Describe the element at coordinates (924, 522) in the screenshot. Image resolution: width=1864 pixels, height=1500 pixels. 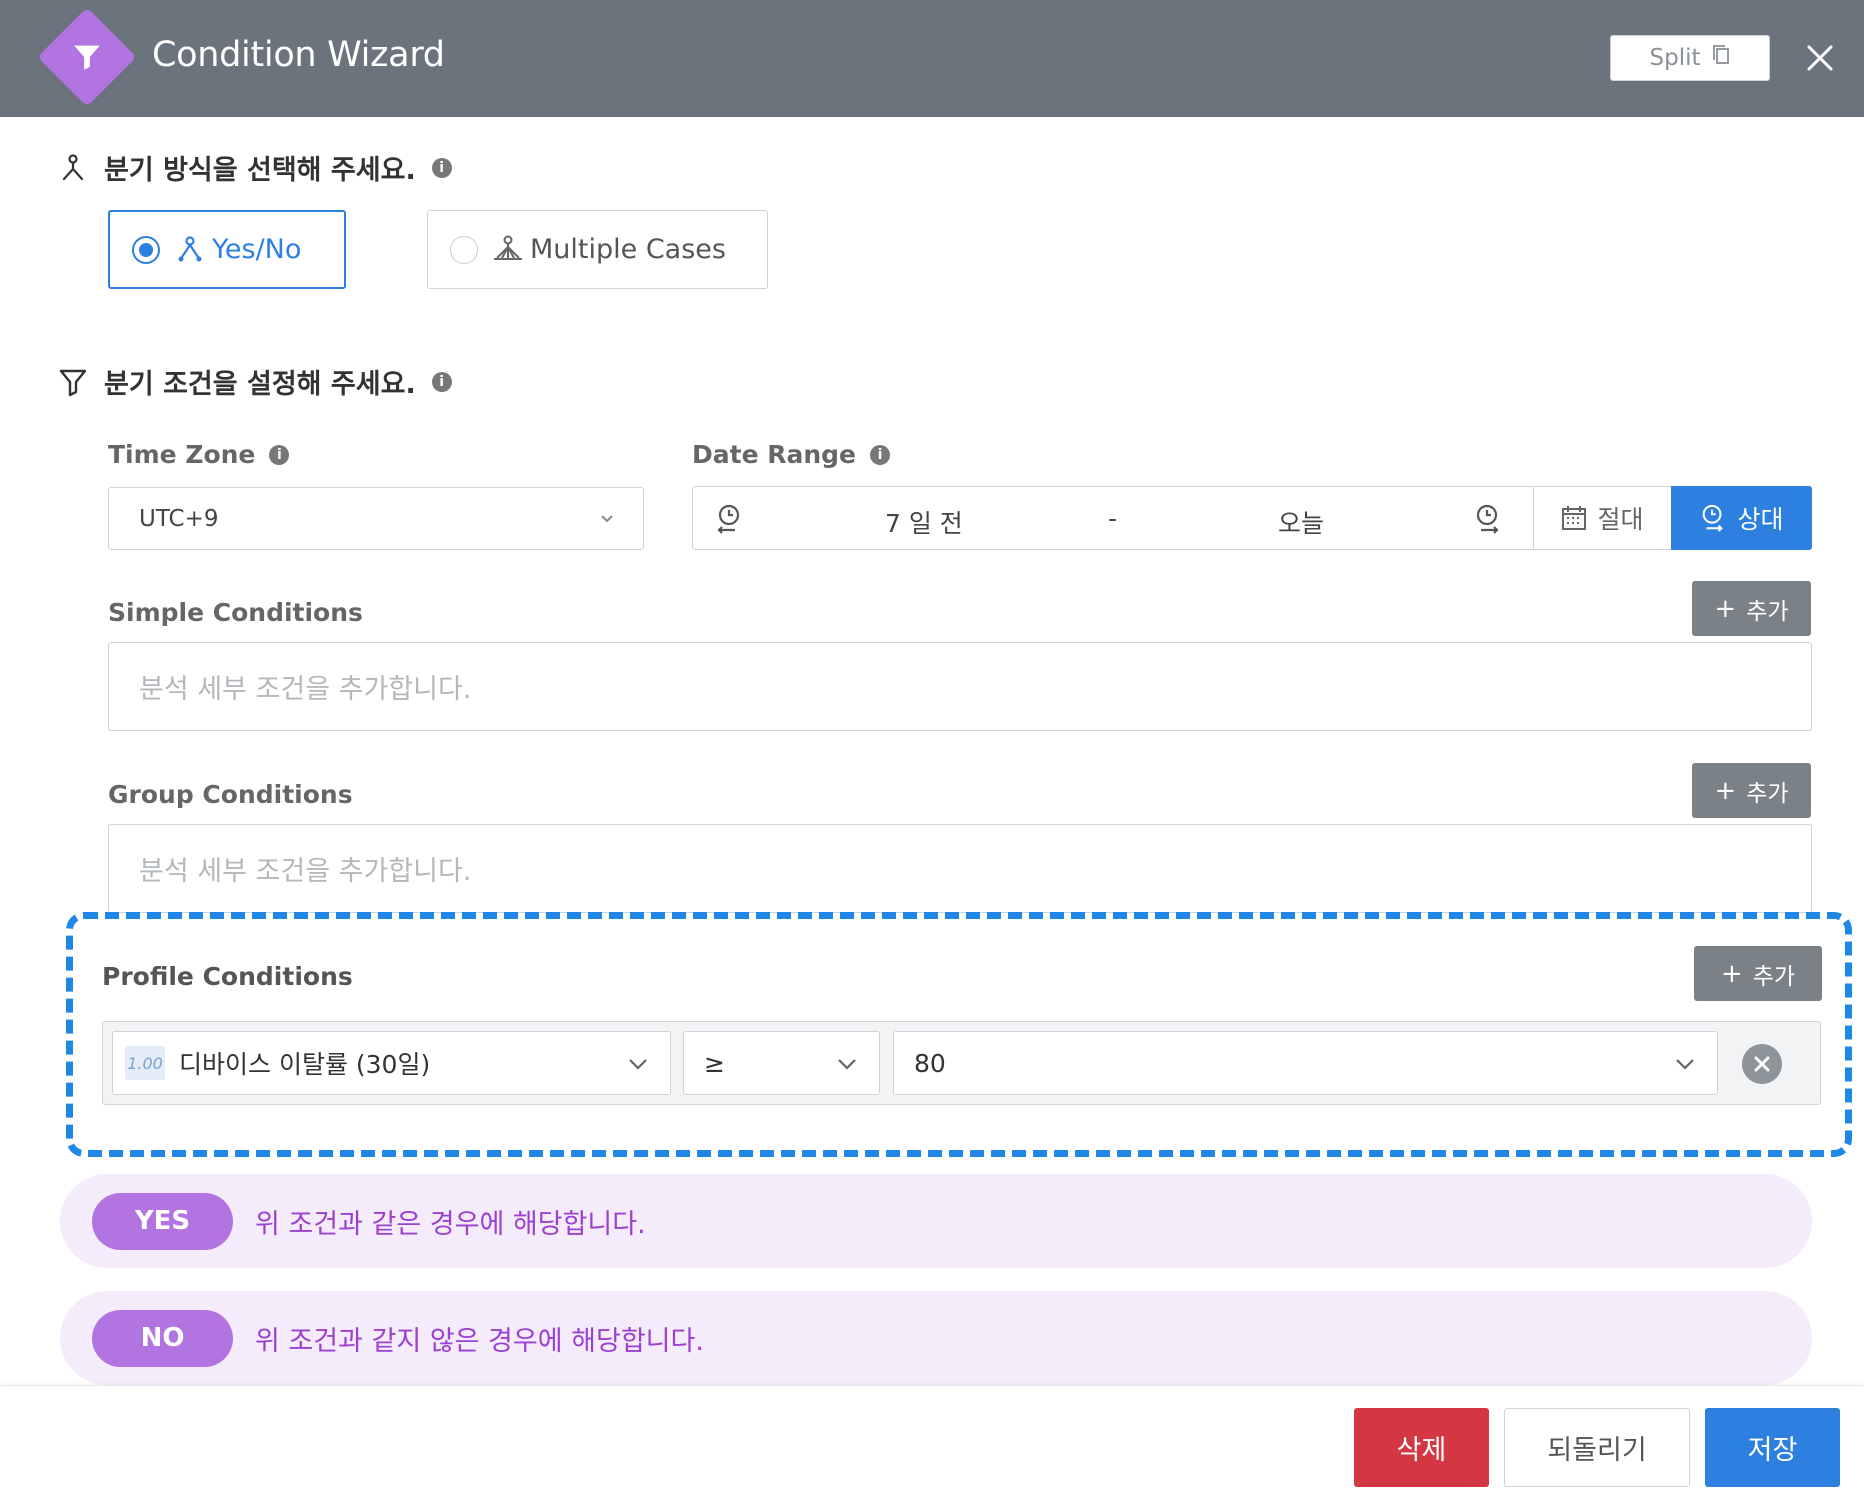
I see `date-start: 7 일 전` at that location.